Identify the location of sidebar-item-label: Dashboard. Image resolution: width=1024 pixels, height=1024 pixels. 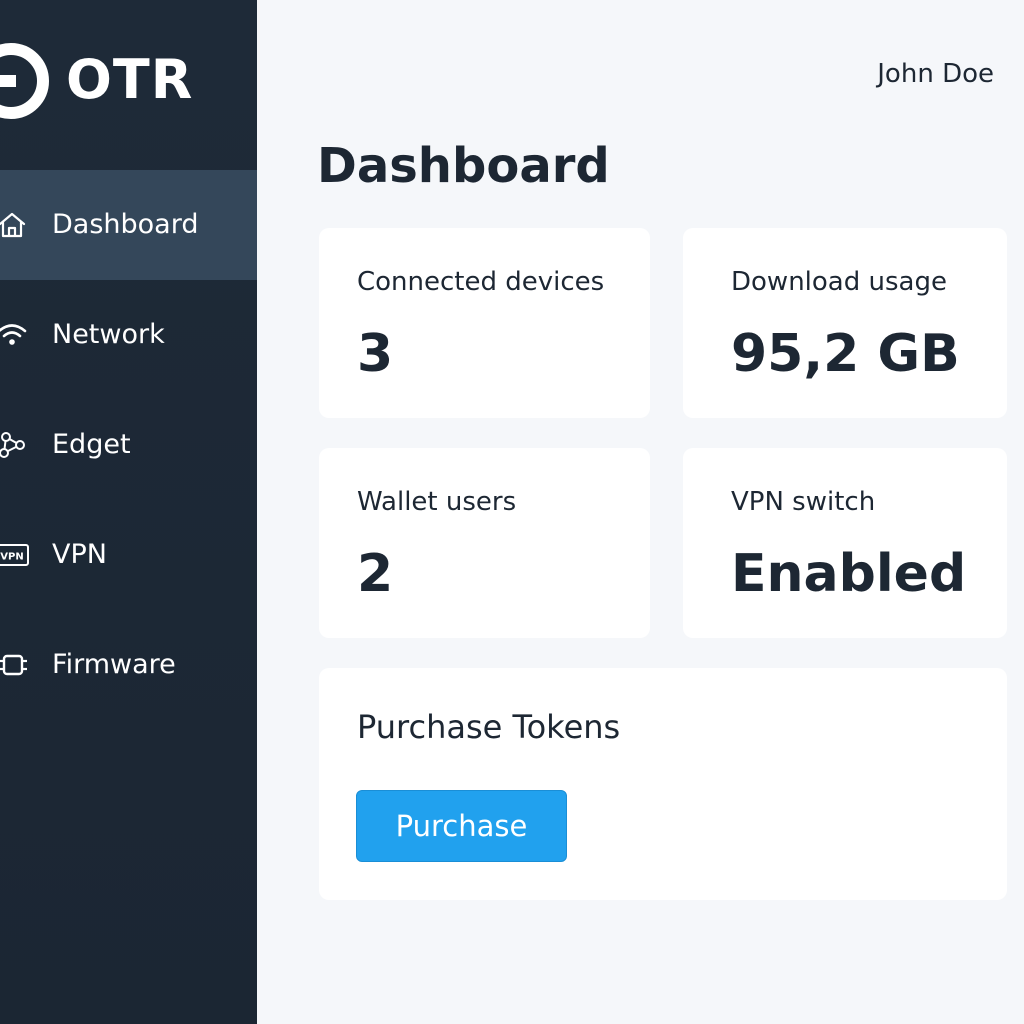
(125, 224).